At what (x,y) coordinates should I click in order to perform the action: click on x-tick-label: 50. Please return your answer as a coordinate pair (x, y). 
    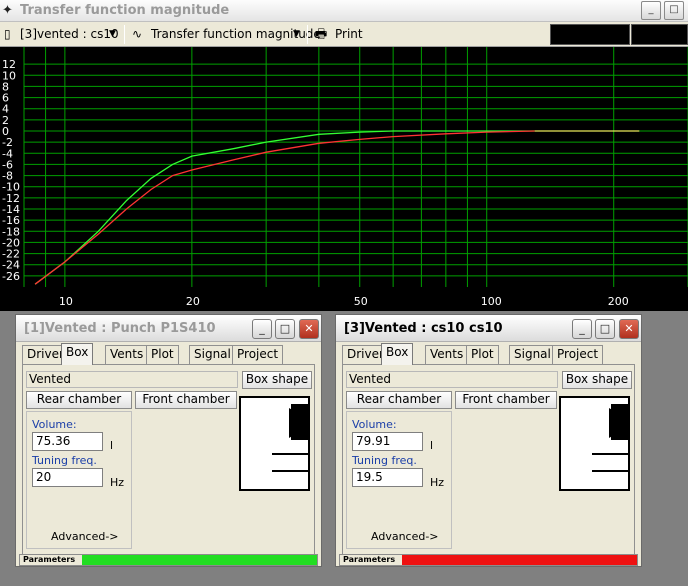
    Looking at the image, I should click on (361, 301).